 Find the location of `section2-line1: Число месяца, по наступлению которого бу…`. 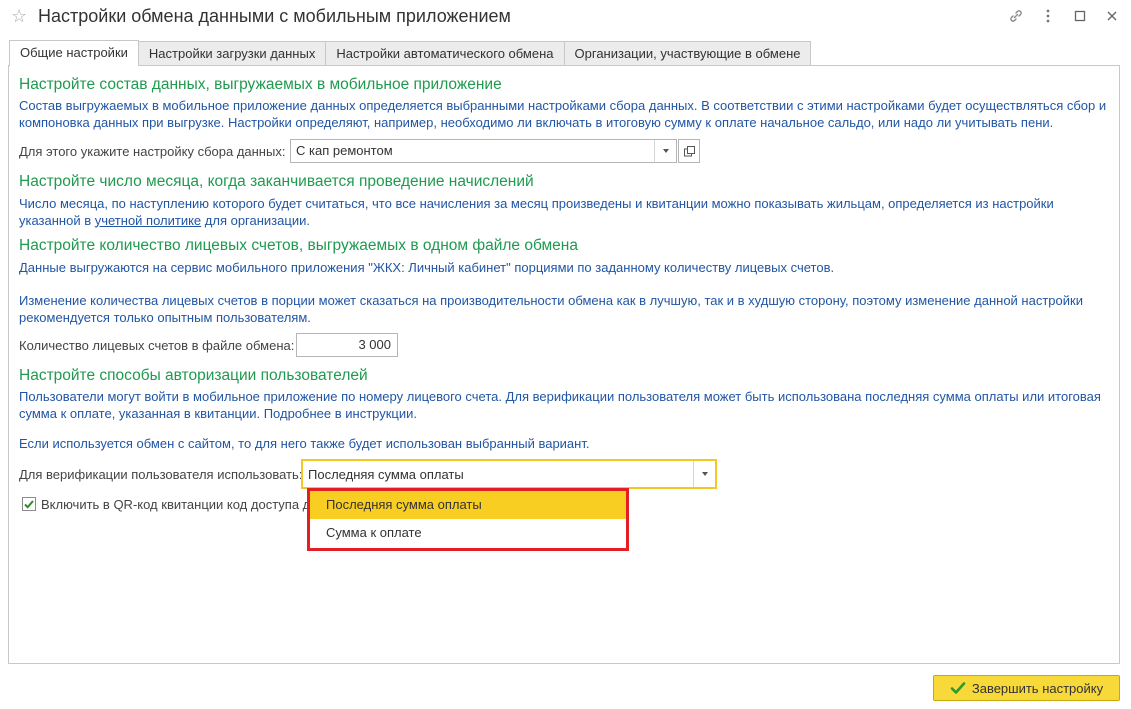

section2-line1: Число месяца, по наступлению которого бу… is located at coordinates (536, 203).